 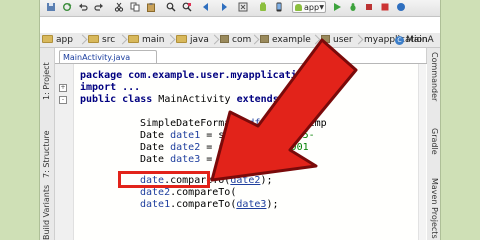 I want to click on sdk-manager-icon, so click(x=263, y=7).